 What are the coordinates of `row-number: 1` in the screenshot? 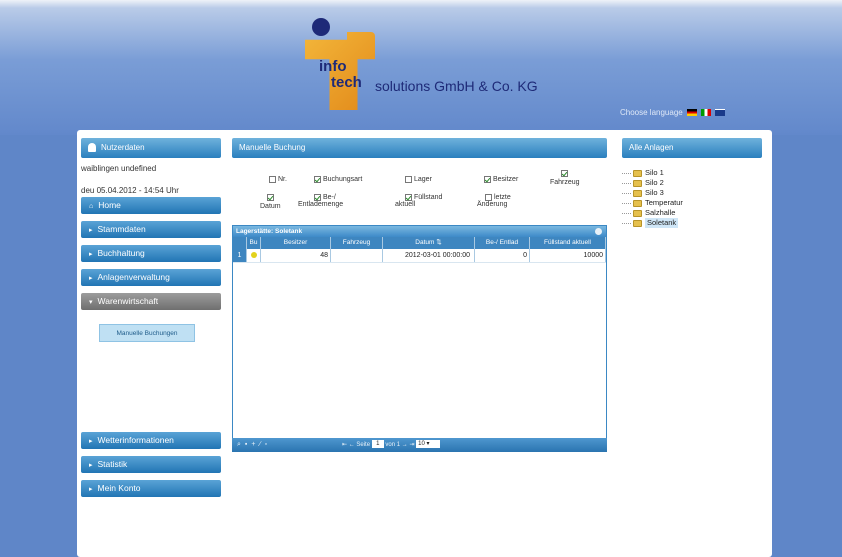 It's located at (240, 255).